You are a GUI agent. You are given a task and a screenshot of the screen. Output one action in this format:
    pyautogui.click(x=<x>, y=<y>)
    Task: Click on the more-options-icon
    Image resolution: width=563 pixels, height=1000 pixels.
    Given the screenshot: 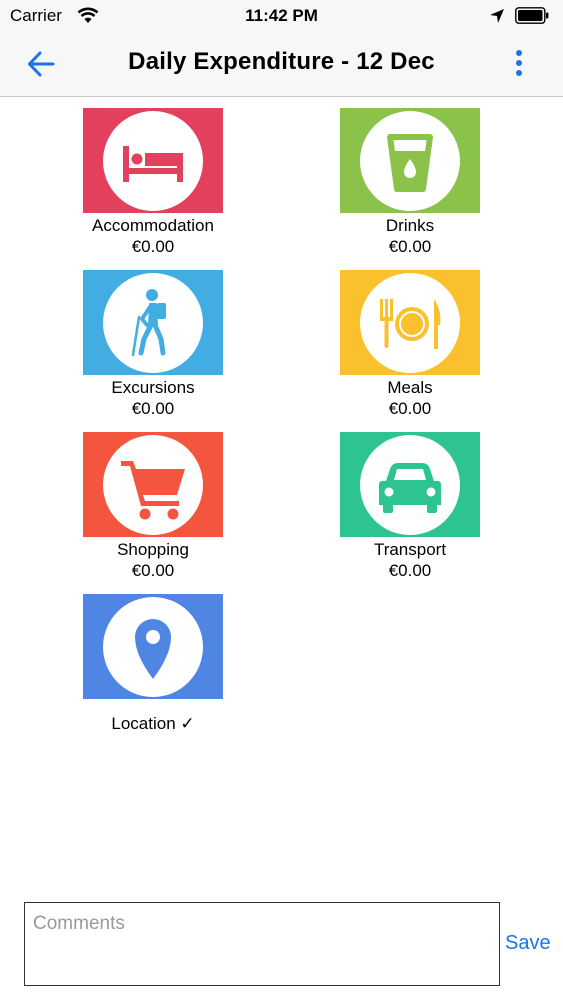 What is the action you would take?
    pyautogui.click(x=519, y=65)
    